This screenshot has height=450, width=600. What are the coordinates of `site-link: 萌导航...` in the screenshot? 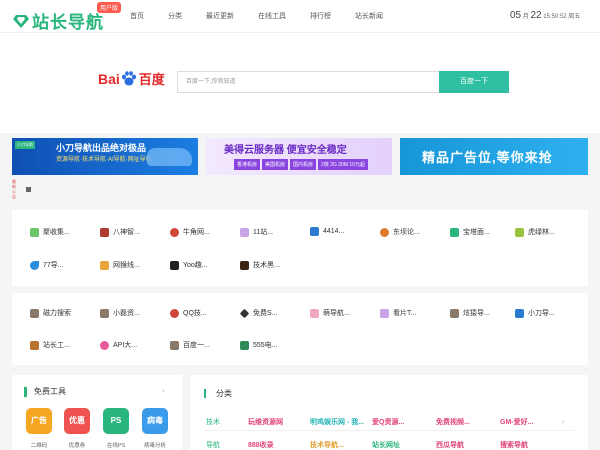 It's located at (330, 313).